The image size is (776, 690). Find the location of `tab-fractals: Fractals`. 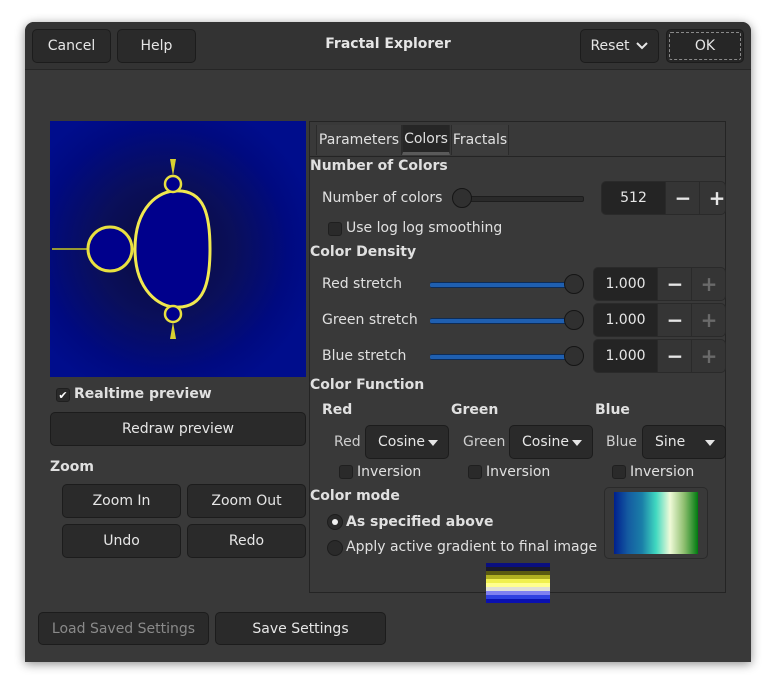

tab-fractals: Fractals is located at coordinates (480, 140).